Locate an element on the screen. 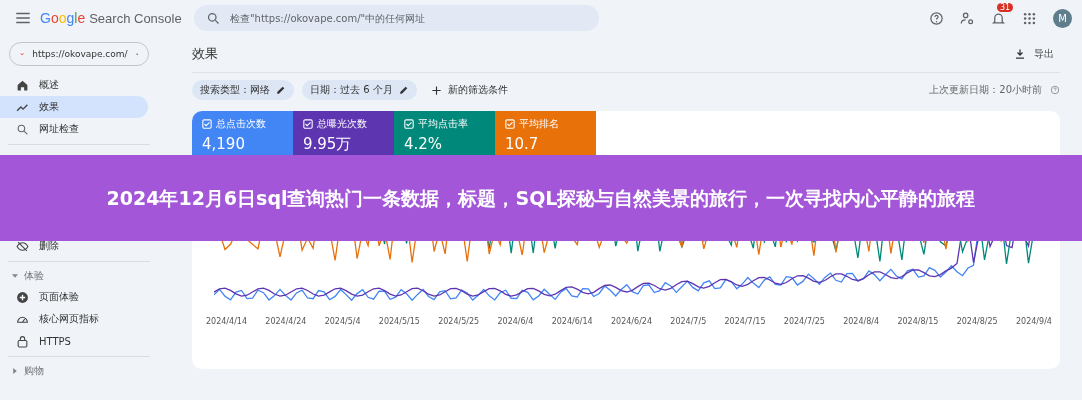  account-avatar: M is located at coordinates (1062, 18).